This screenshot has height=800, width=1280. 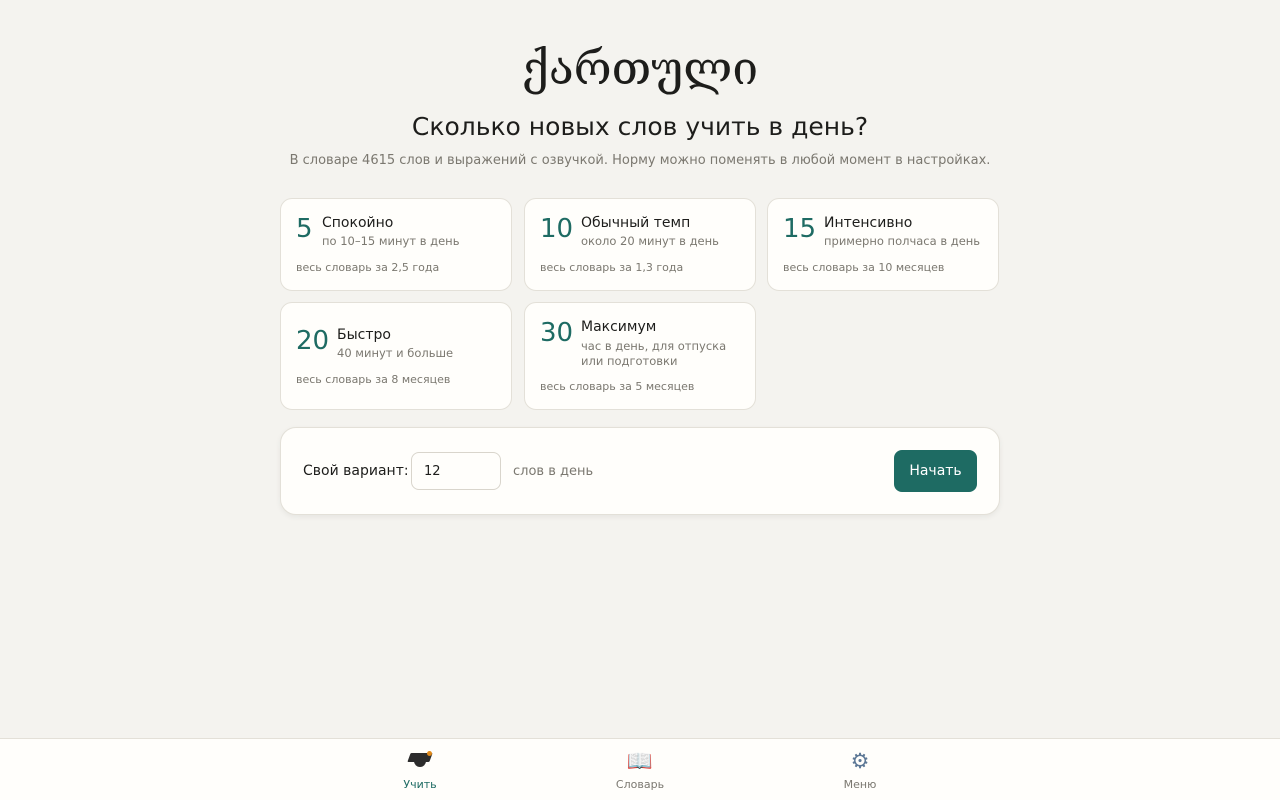 What do you see at coordinates (358, 223) in the screenshot?
I see `option-name: Спокойно` at bounding box center [358, 223].